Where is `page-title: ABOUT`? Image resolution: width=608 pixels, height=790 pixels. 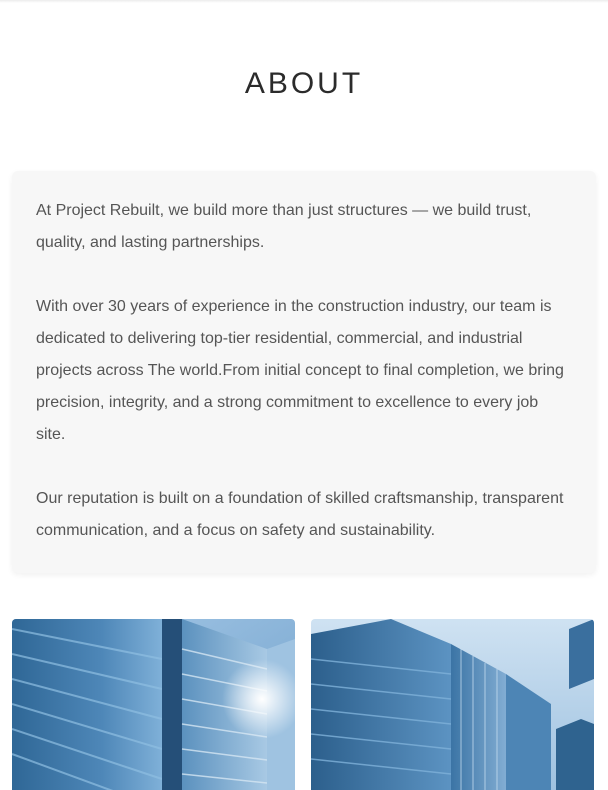
page-title: ABOUT is located at coordinates (304, 83).